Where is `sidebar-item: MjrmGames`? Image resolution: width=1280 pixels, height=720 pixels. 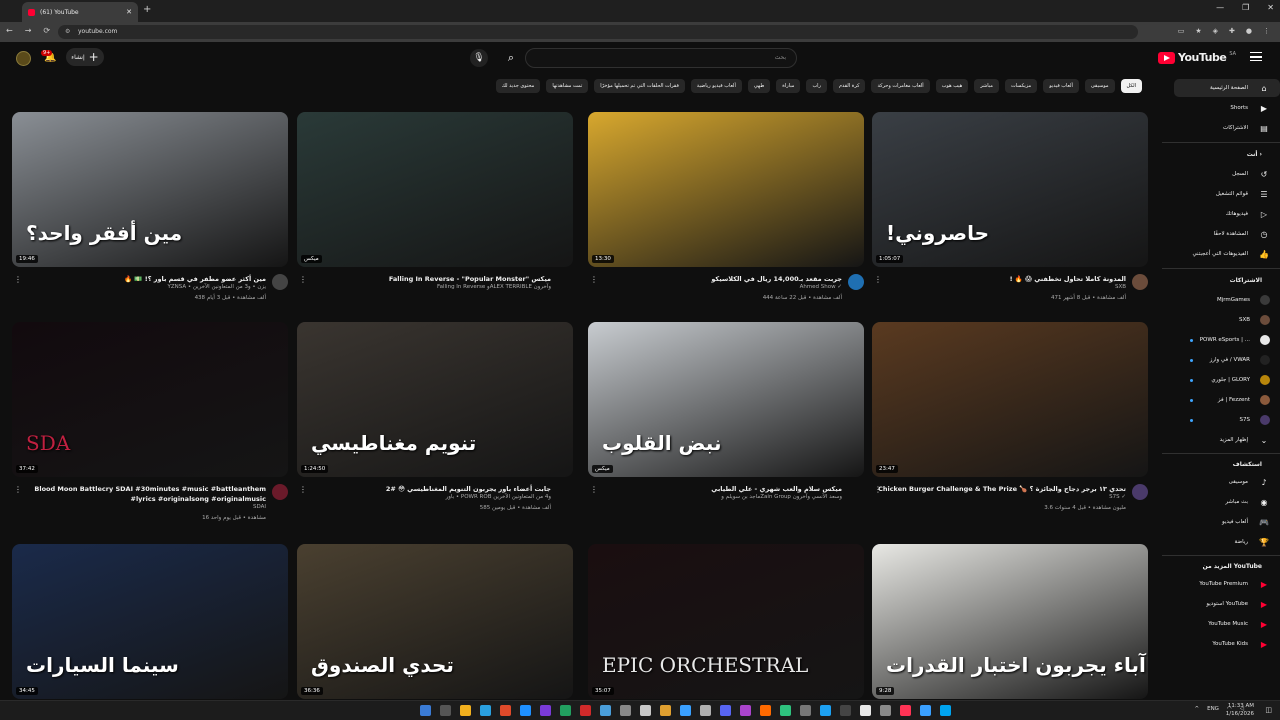
sidebar-item: MjrmGames is located at coordinates (1227, 300).